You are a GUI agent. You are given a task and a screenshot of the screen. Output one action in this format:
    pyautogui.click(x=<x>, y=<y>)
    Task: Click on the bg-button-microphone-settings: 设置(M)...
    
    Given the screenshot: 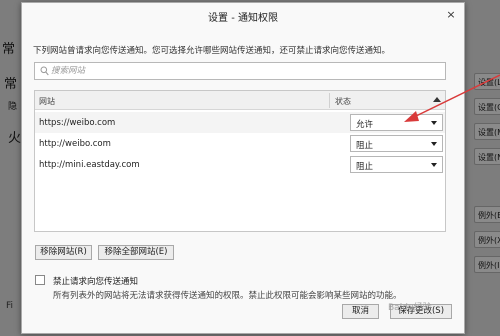 What is the action you would take?
    pyautogui.click(x=487, y=131)
    